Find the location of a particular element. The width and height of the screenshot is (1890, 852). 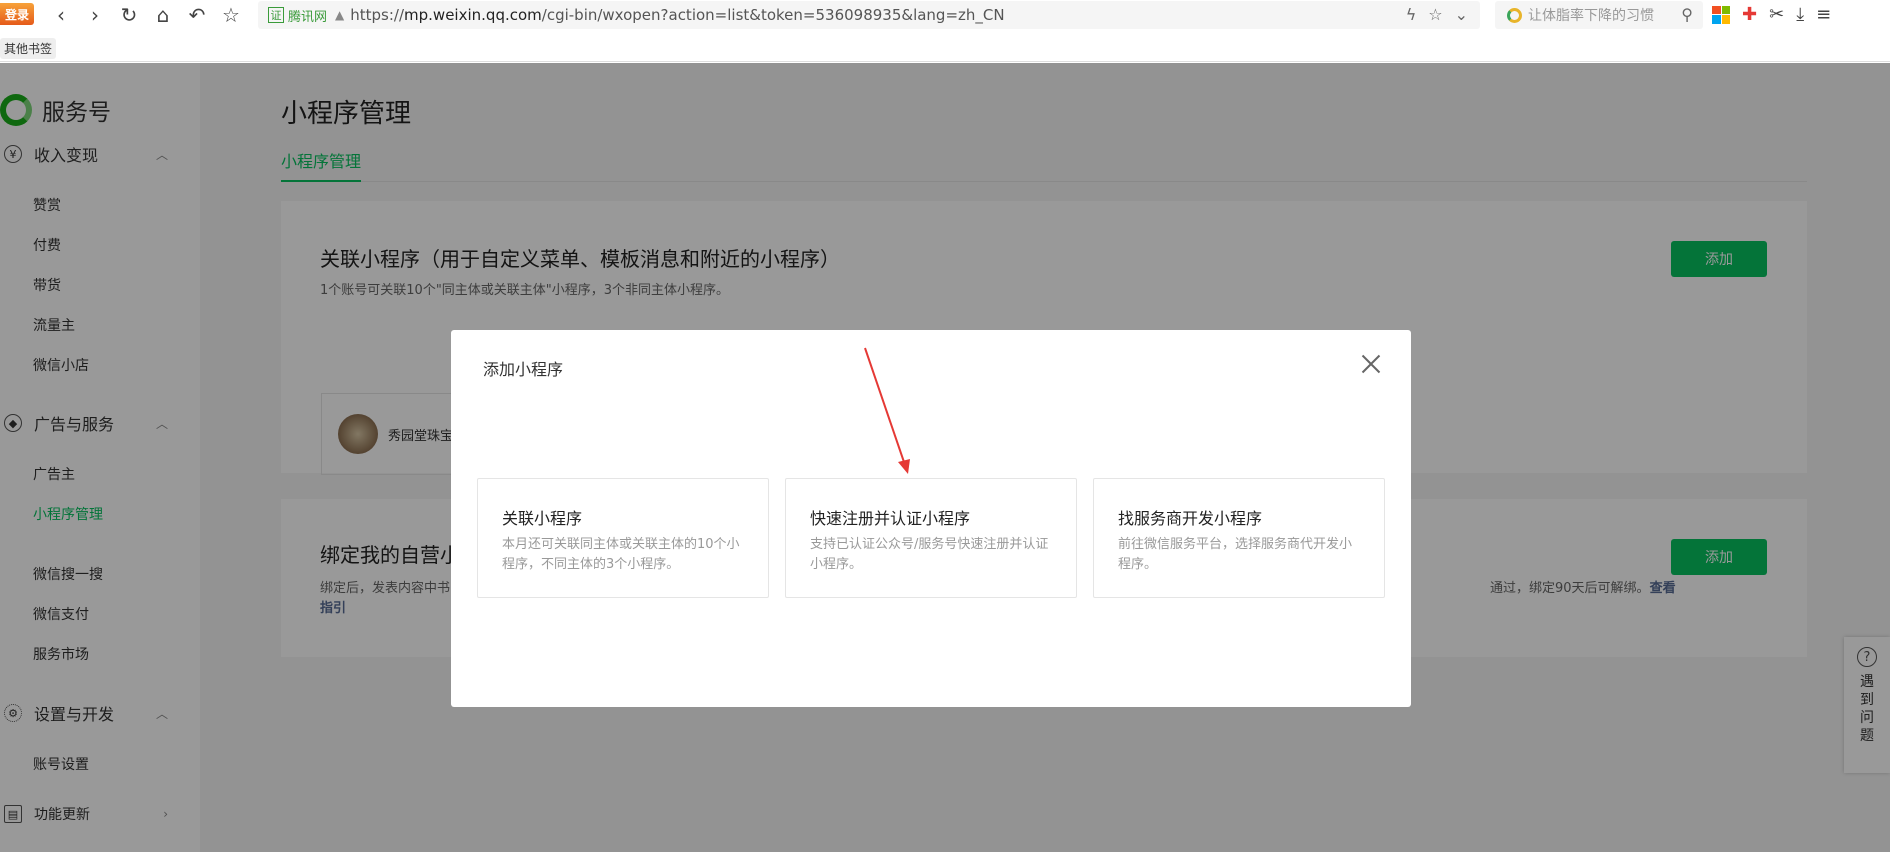

secure-label: 腾讯网 is located at coordinates (308, 17).